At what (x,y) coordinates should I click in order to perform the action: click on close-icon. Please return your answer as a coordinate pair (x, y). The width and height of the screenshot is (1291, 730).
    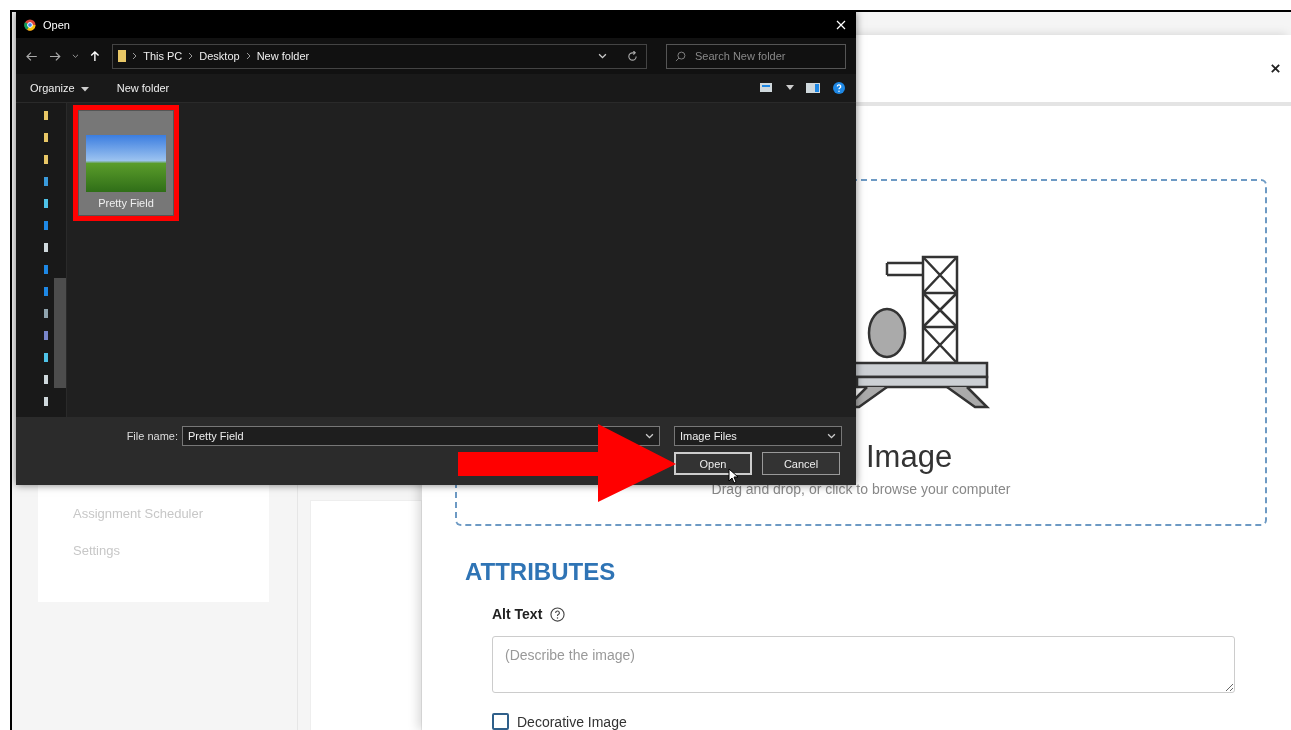
    Looking at the image, I should click on (1275, 68).